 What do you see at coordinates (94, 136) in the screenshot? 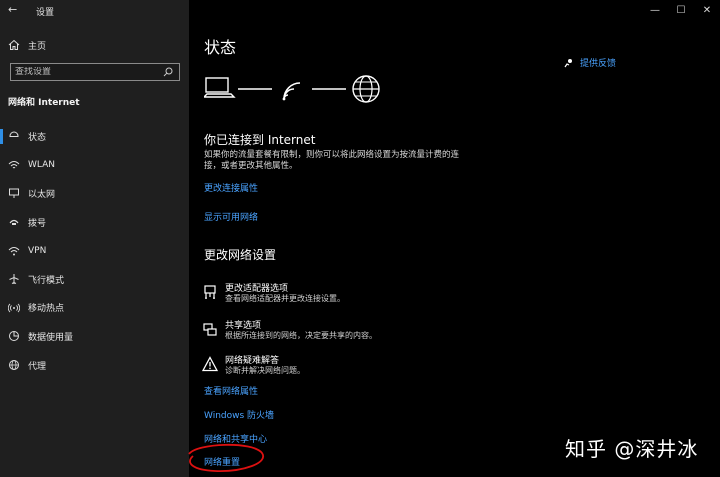
I see `sidebar-item-status: 状态` at bounding box center [94, 136].